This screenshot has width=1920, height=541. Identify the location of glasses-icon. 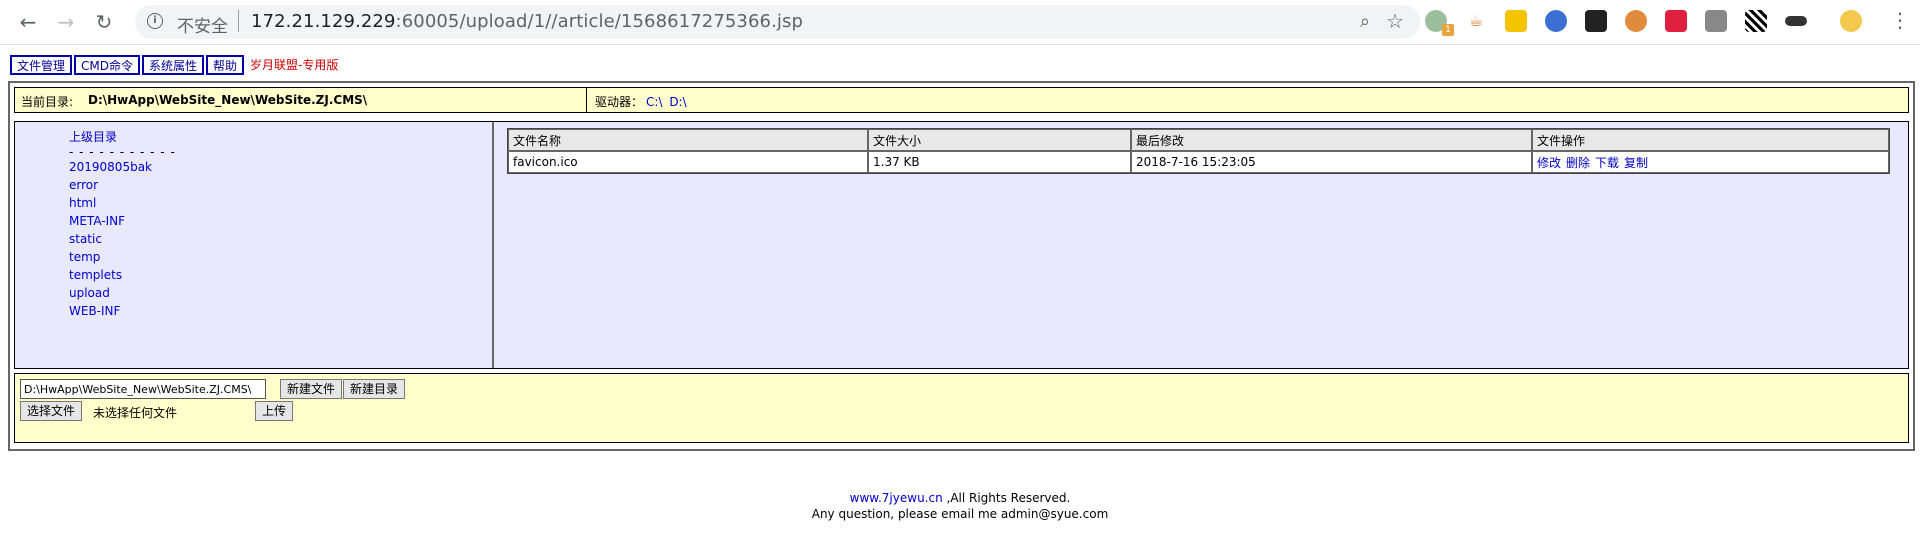
(1796, 21).